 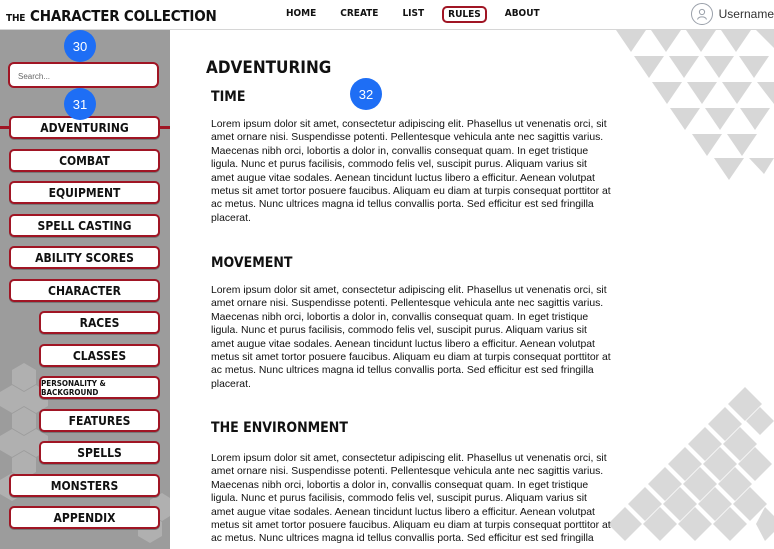 What do you see at coordinates (99, 452) in the screenshot?
I see `sidebar-item-spells: SPELLS` at bounding box center [99, 452].